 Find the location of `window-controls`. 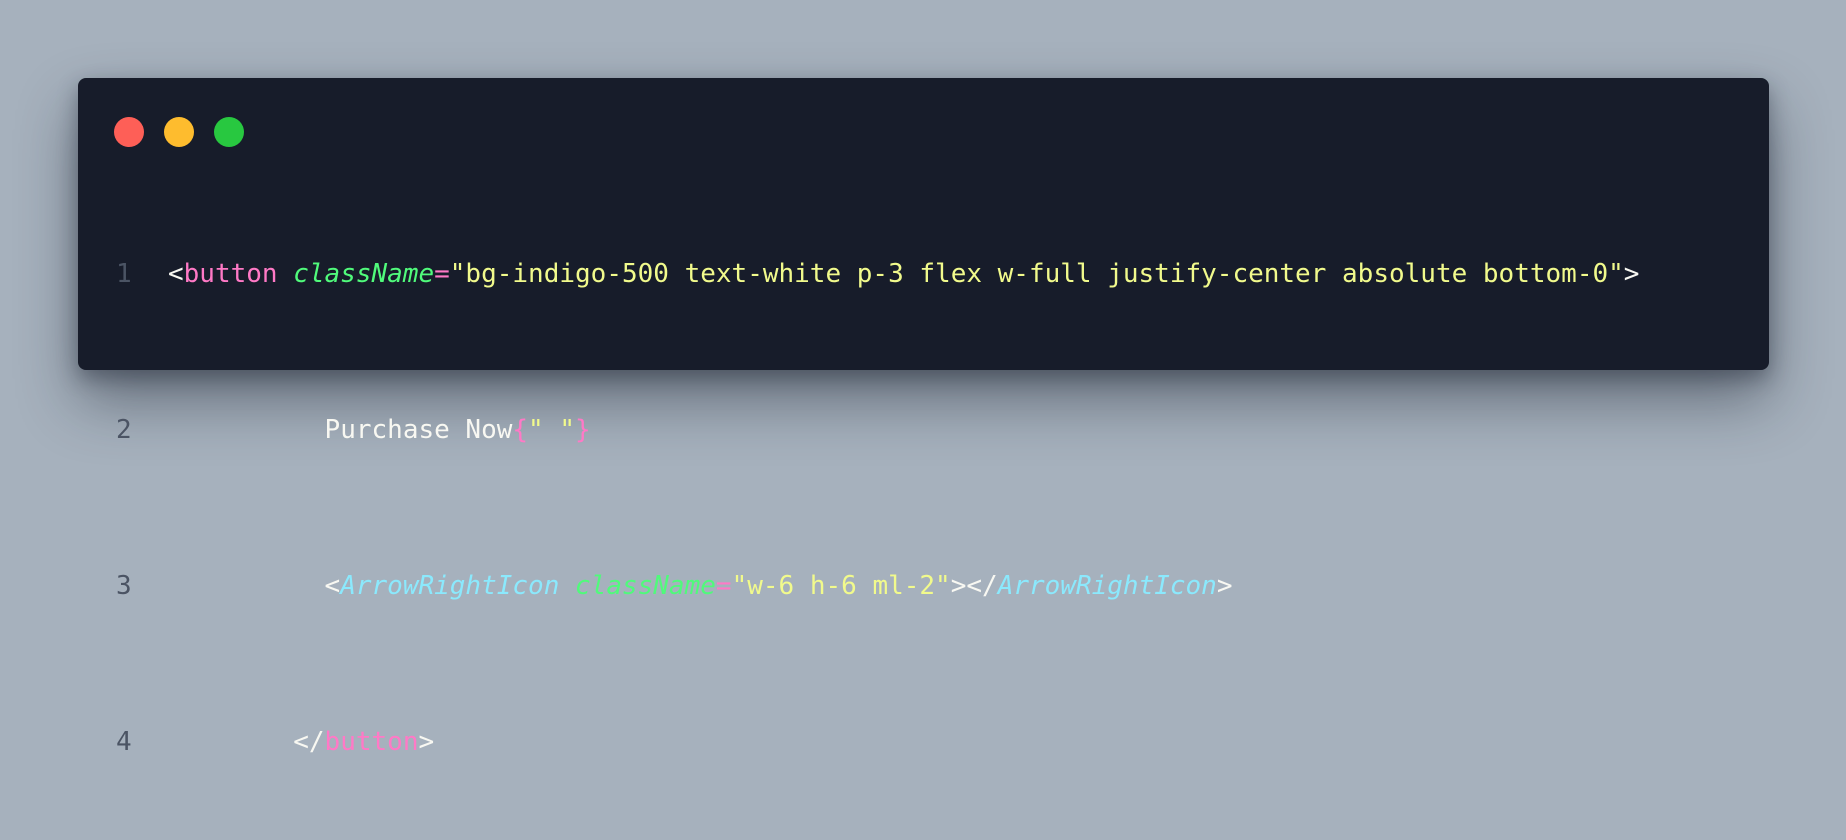

window-controls is located at coordinates (179, 132).